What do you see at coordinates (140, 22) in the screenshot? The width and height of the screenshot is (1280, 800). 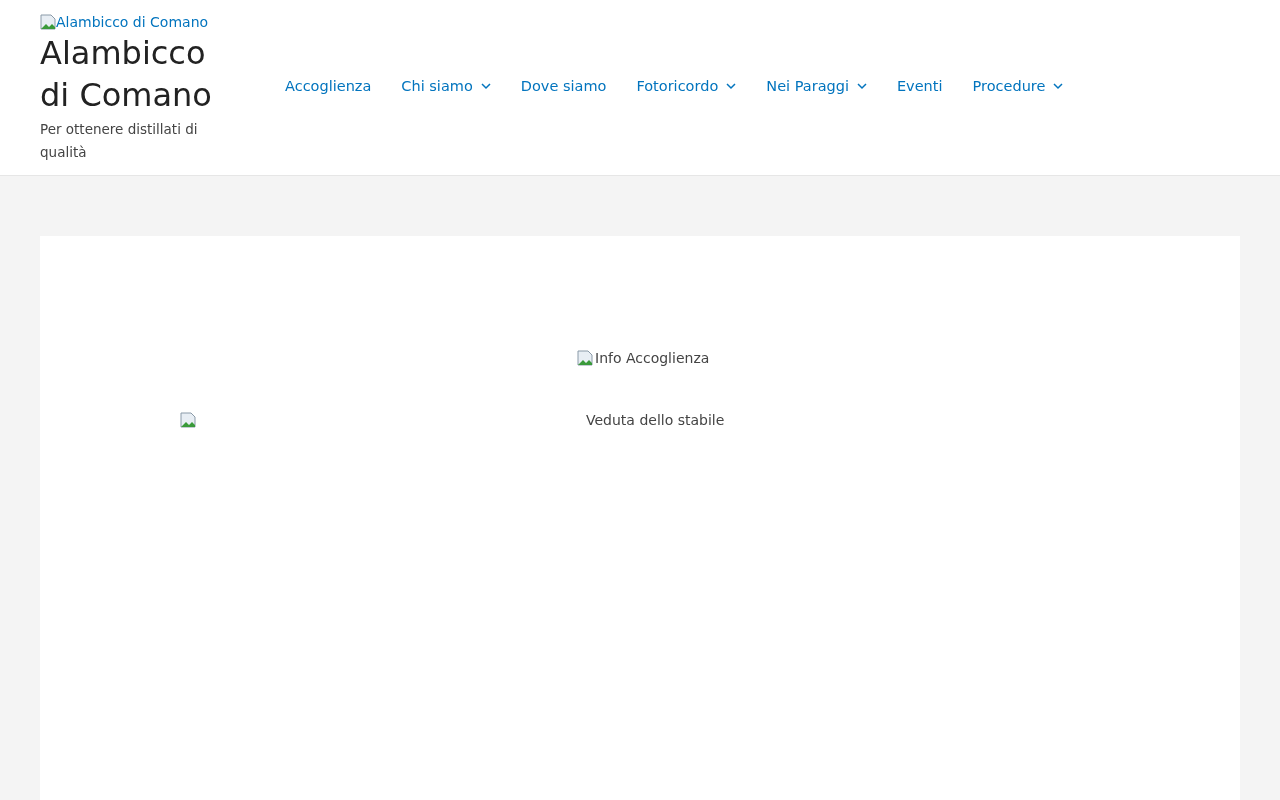 I see `site-logo-link: Alambicco di Comano` at bounding box center [140, 22].